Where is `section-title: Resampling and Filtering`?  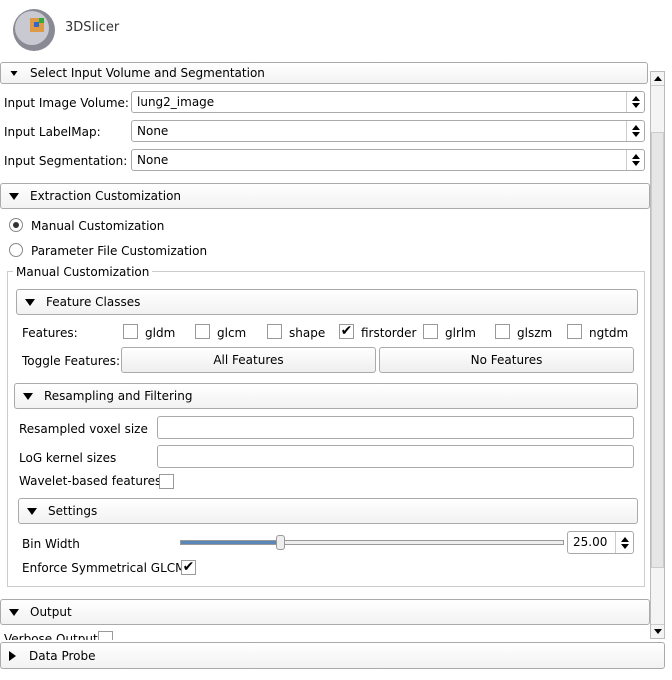 section-title: Resampling and Filtering is located at coordinates (118, 396).